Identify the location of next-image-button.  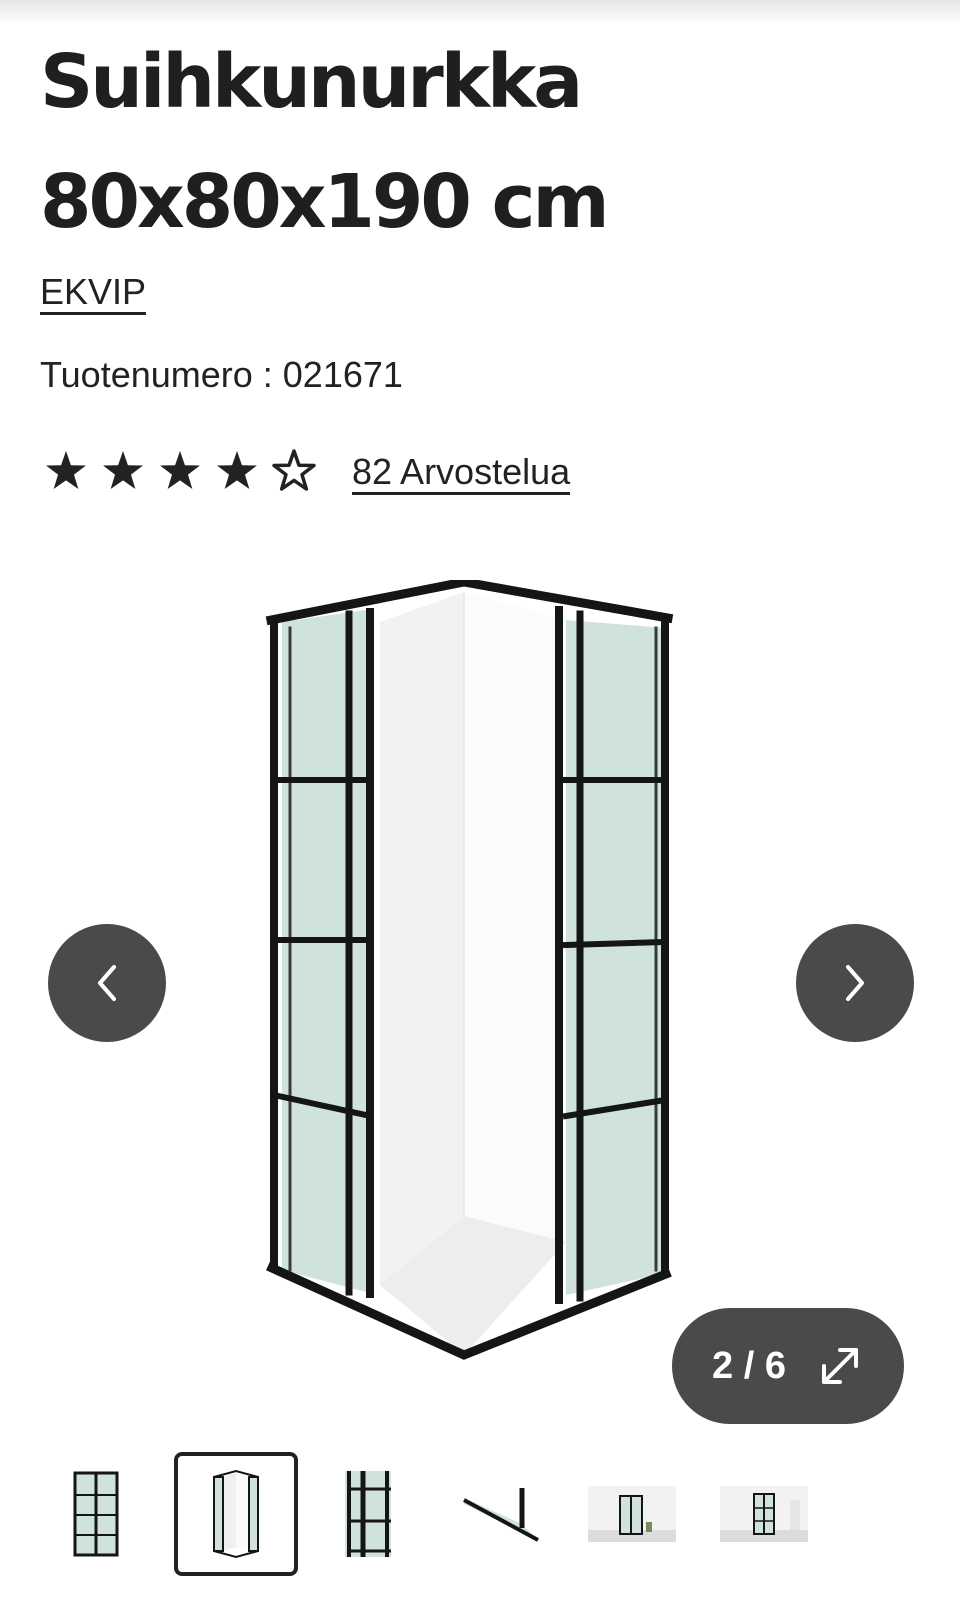
(855, 983).